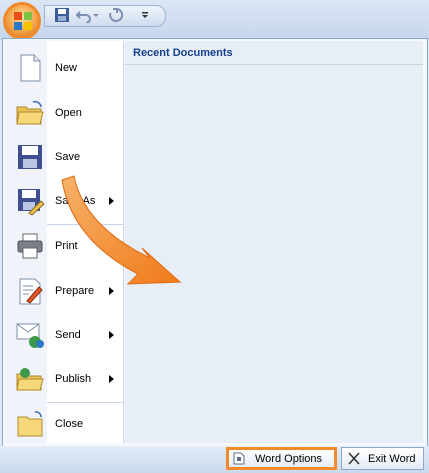 The width and height of the screenshot is (429, 473). Describe the element at coordinates (30, 246) in the screenshot. I see `printer-icon` at that location.